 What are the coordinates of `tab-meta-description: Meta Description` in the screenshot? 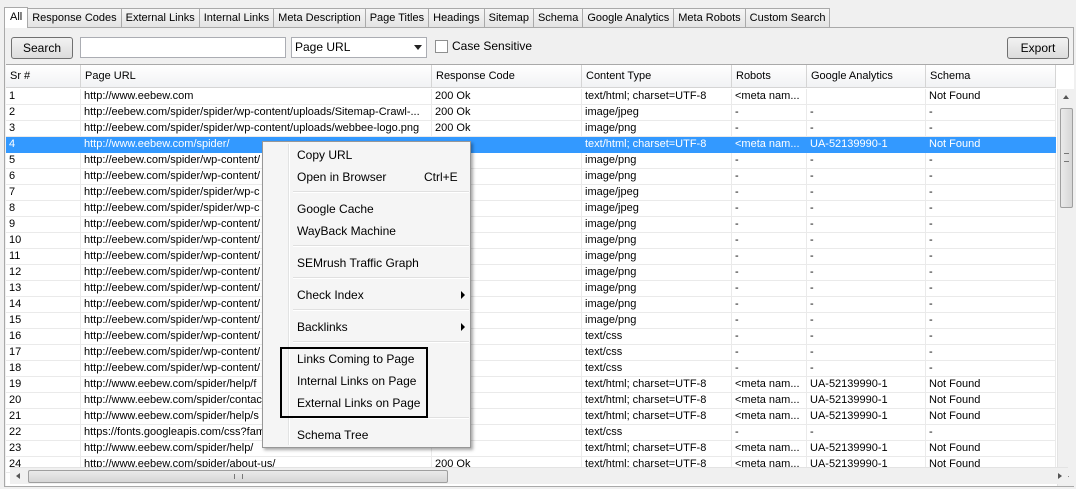 It's located at (320, 17).